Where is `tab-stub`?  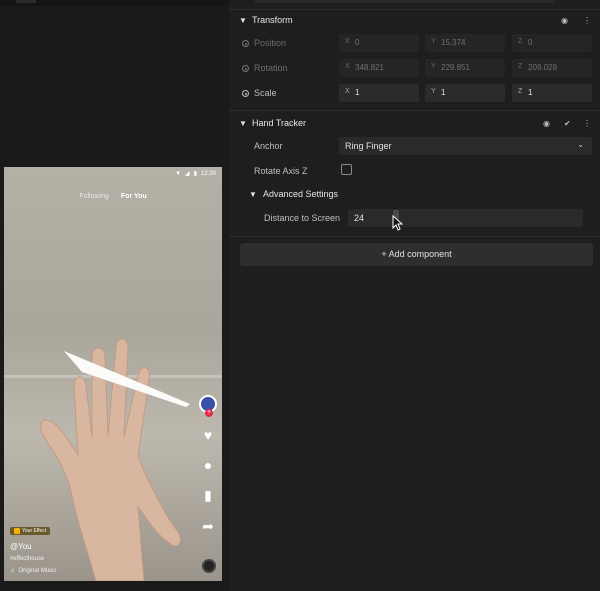
tab-stub is located at coordinates (26, 1).